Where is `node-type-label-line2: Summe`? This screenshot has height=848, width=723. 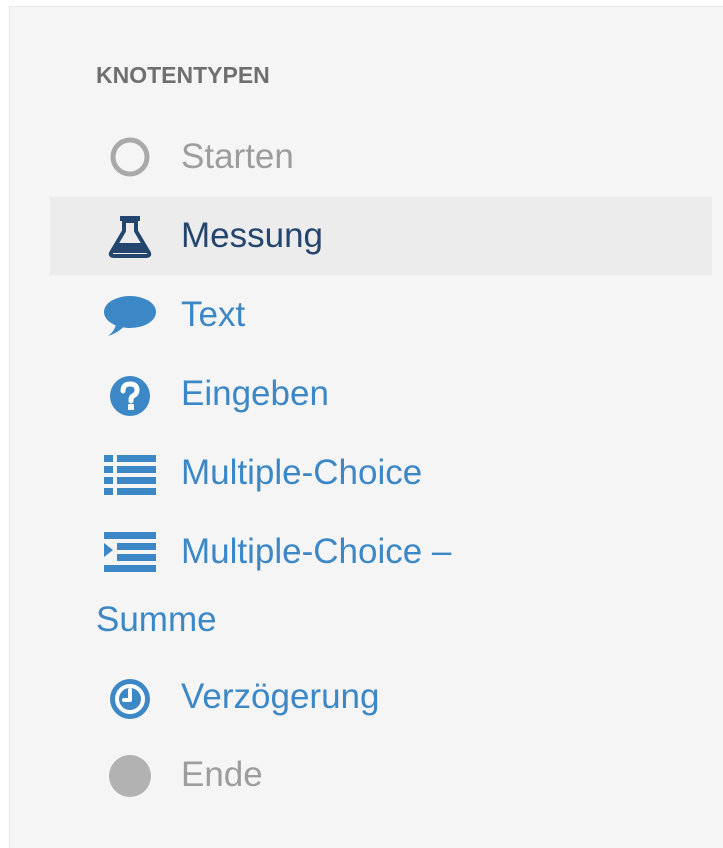 node-type-label-line2: Summe is located at coordinates (156, 619).